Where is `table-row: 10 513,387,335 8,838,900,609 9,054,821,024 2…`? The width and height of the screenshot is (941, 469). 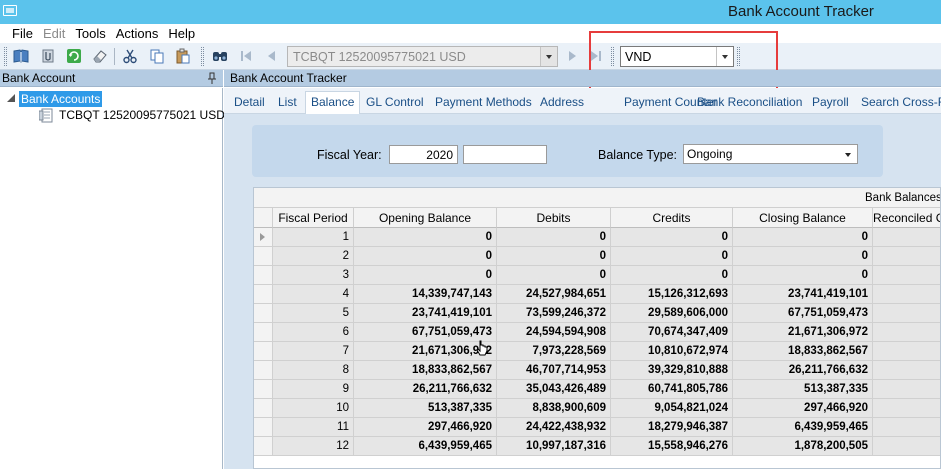 table-row: 10 513,387,335 8,838,900,609 9,054,821,024 2… is located at coordinates (597, 408).